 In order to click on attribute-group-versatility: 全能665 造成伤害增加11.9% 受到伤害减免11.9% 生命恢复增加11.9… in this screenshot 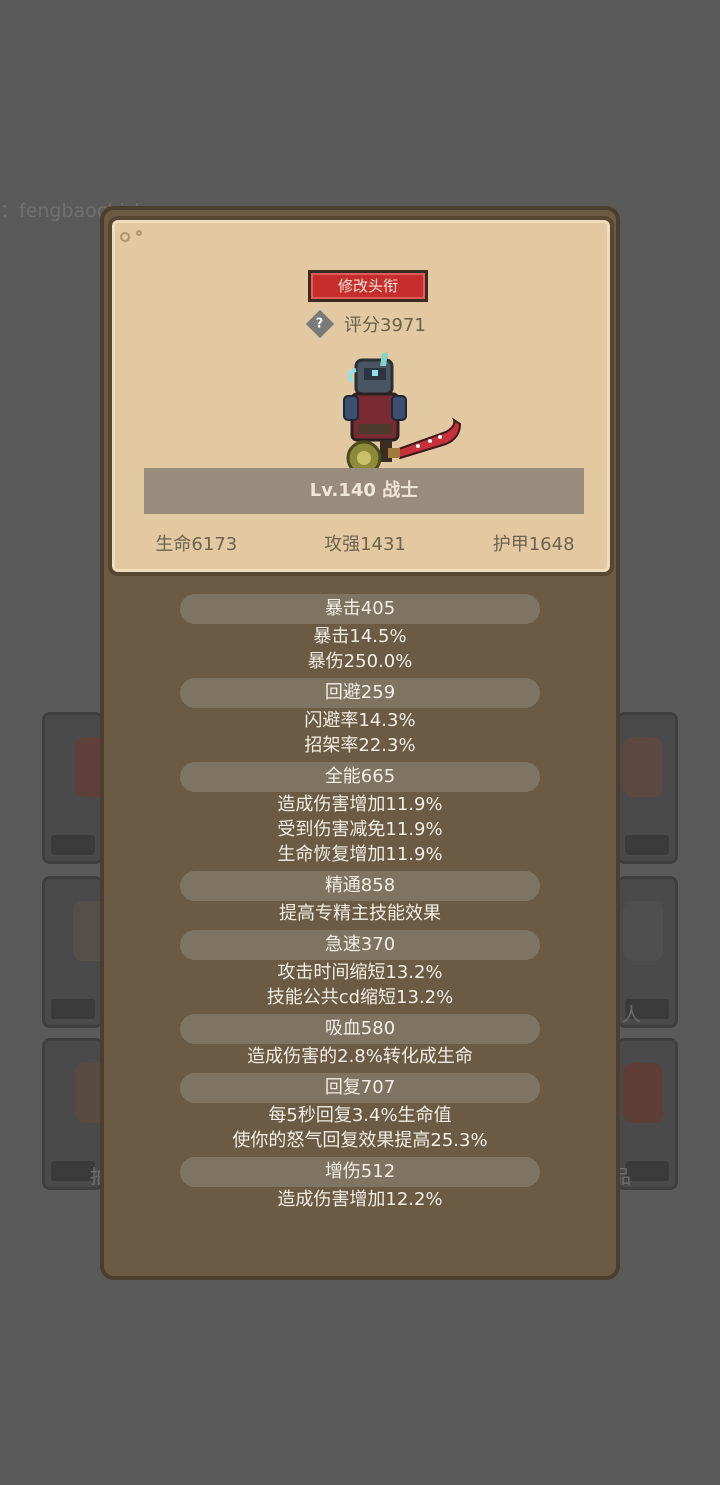, I will do `click(360, 812)`.